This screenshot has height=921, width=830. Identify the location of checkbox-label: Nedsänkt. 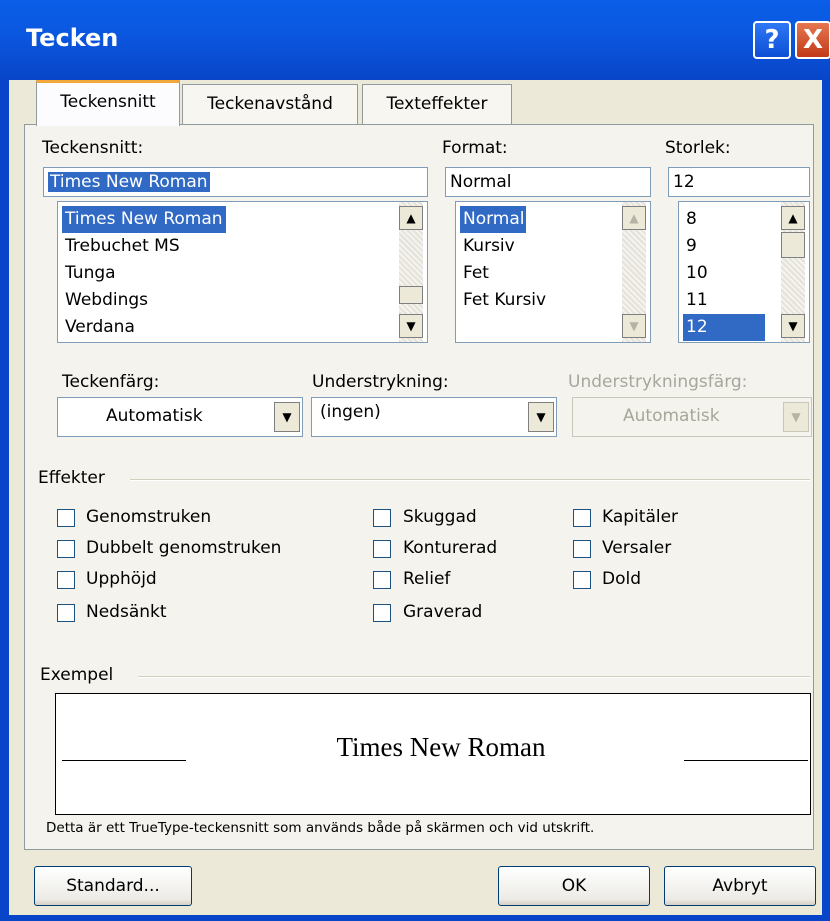
(126, 612).